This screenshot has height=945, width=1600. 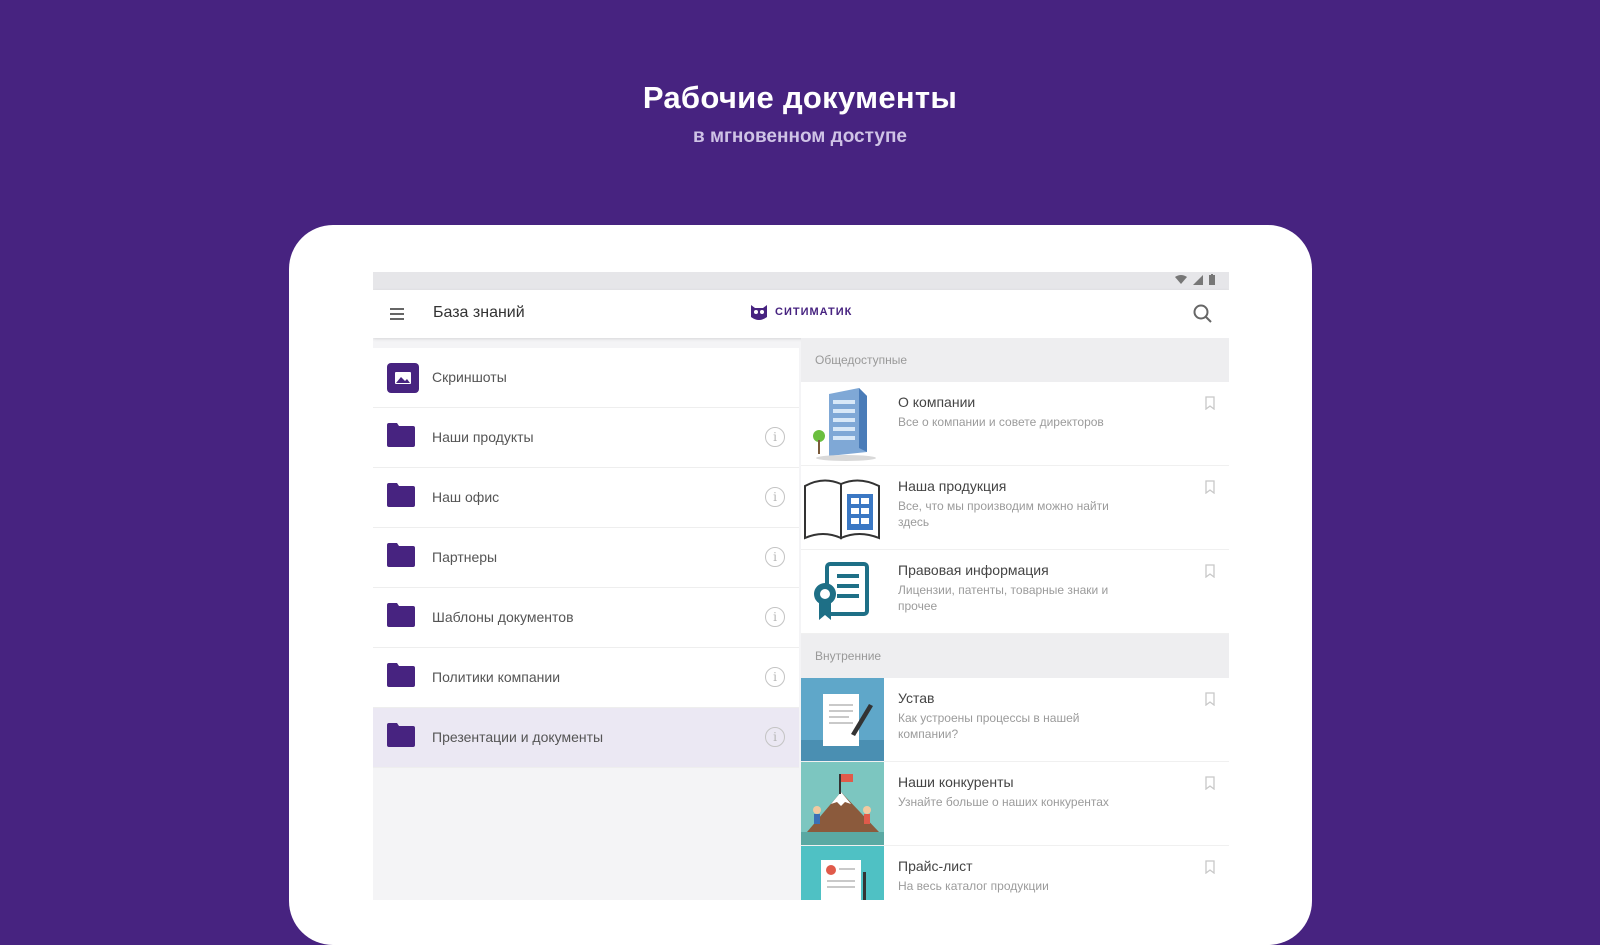 What do you see at coordinates (814, 312) in the screenshot?
I see `brand-name: СИТИМАТИК` at bounding box center [814, 312].